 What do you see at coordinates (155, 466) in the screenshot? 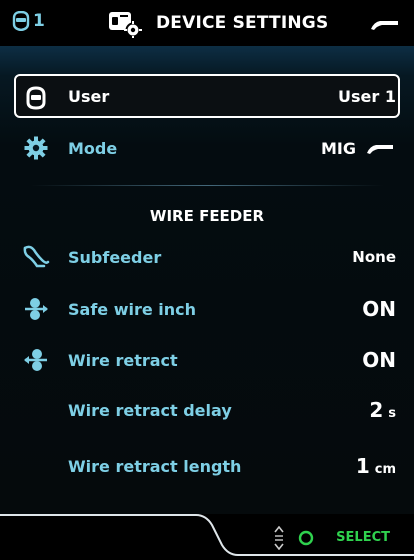
I see `wire-retract-length-label: Wire retract length` at bounding box center [155, 466].